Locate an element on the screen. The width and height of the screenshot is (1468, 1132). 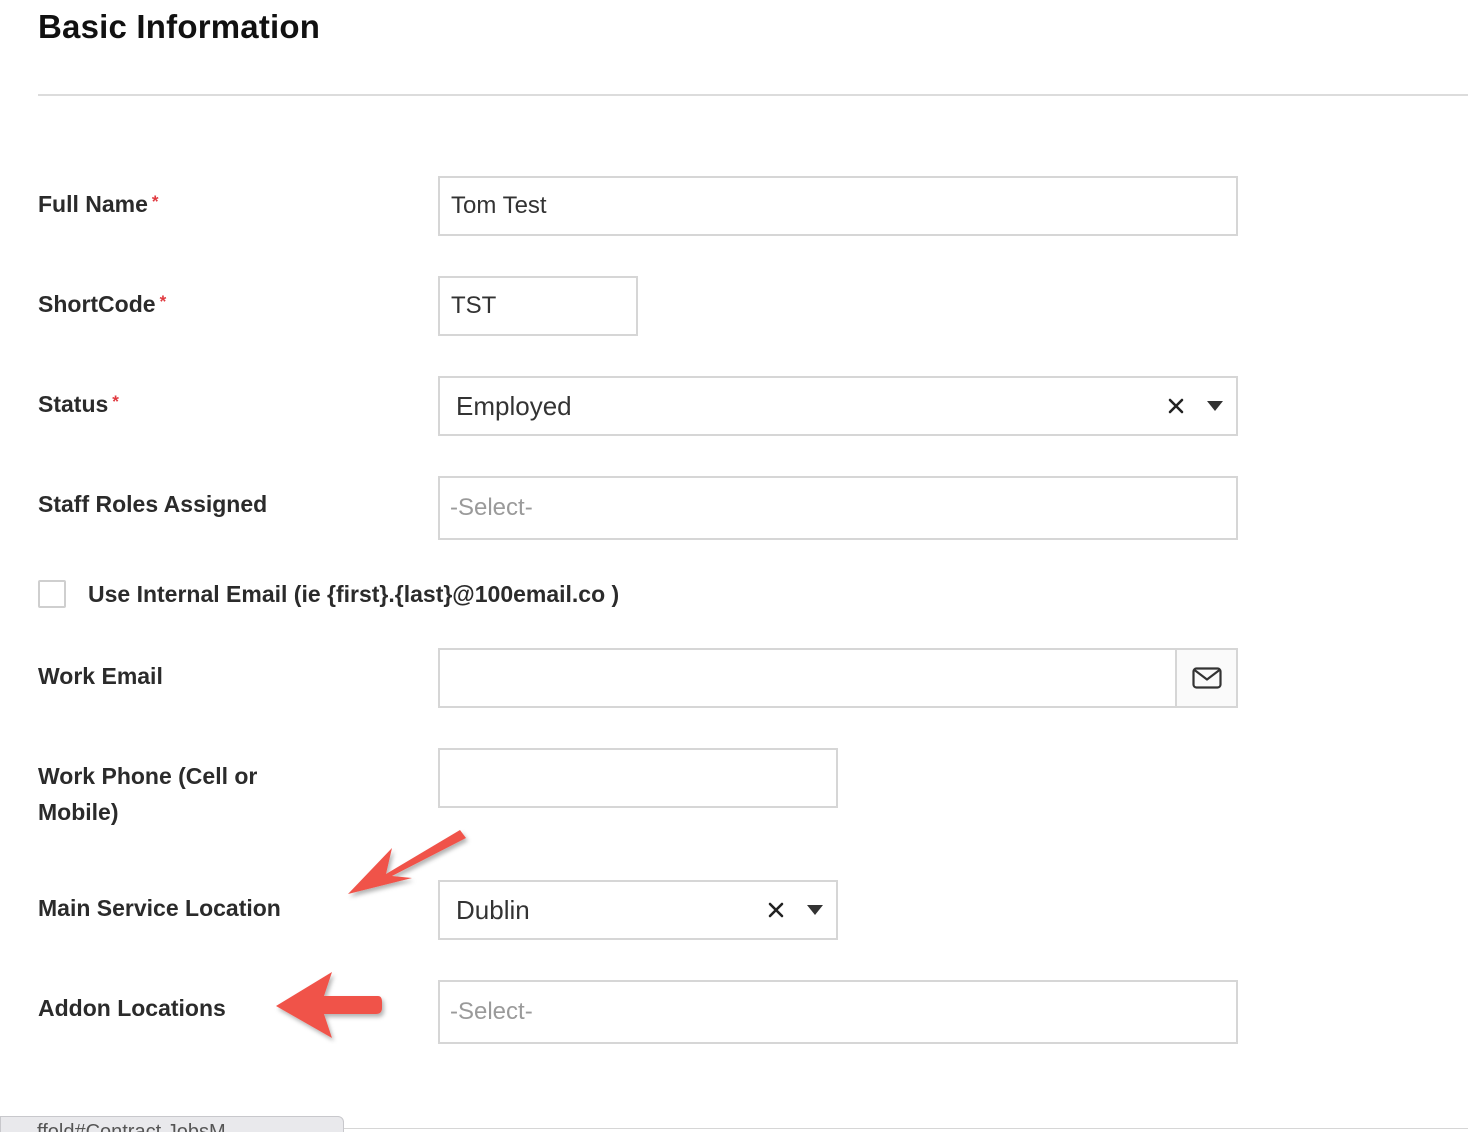
addon-locations-label: Addon Locations is located at coordinates (132, 1008).